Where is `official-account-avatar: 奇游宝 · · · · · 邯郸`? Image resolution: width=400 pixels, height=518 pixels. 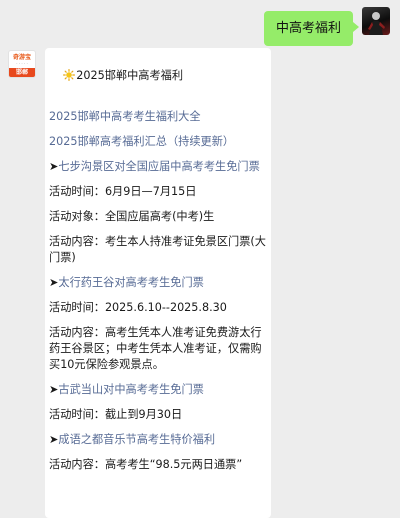 official-account-avatar: 奇游宝 · · · · · 邯郸 is located at coordinates (22, 64).